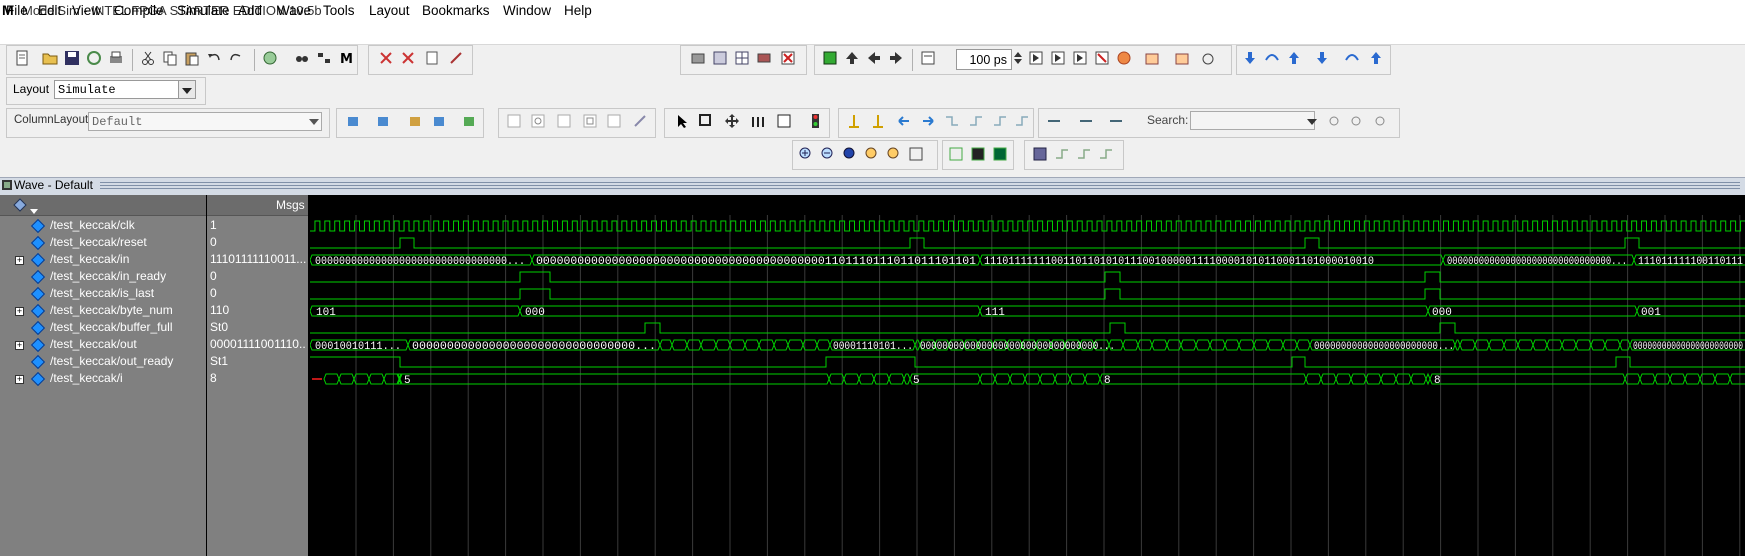 The width and height of the screenshot is (1745, 556). Describe the element at coordinates (765, 59) in the screenshot. I see `memory-icon` at that location.